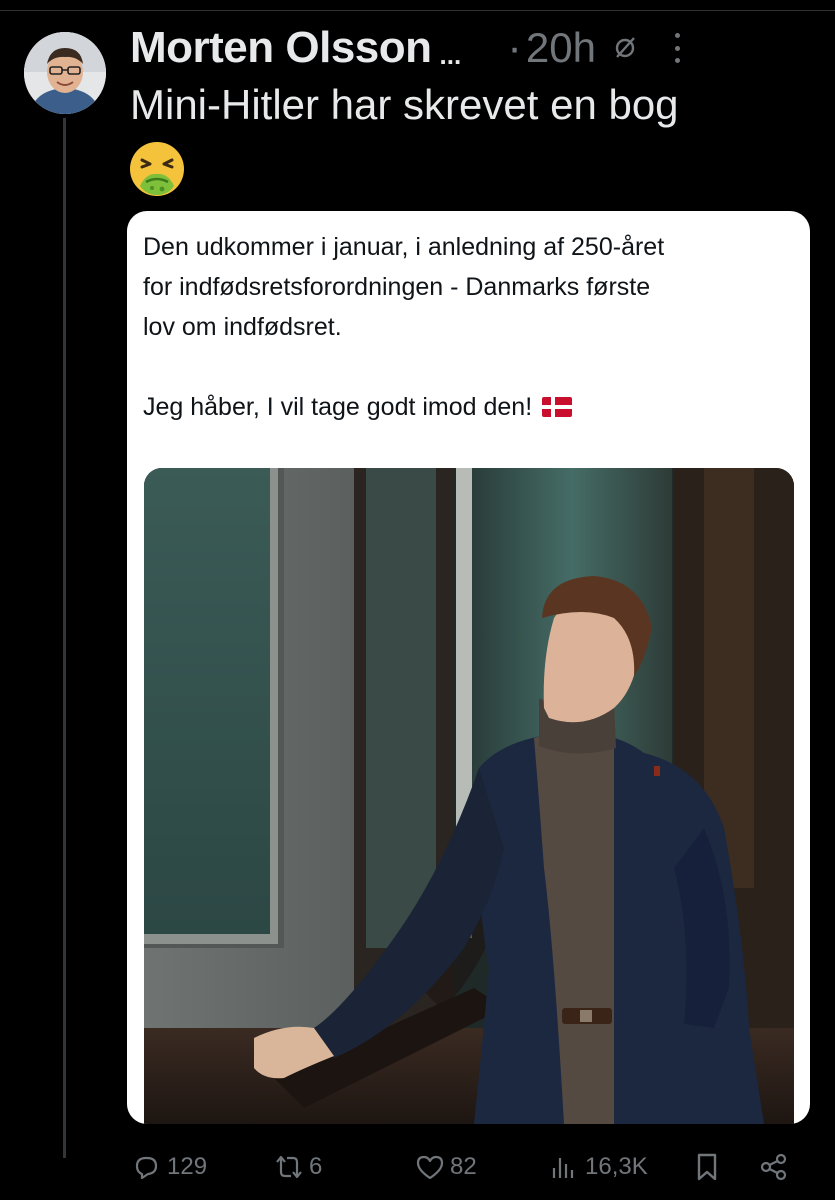 Image resolution: width=835 pixels, height=1200 pixels. Describe the element at coordinates (404, 104) in the screenshot. I see `post-text: Mini-Hitler har skrevet en bog` at that location.